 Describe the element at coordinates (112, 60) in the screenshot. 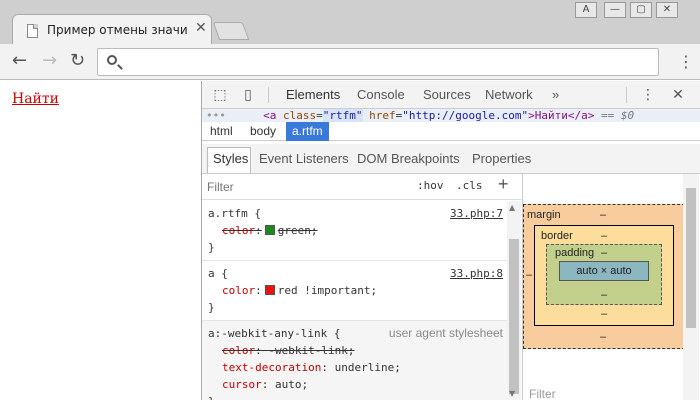

I see `search-icon` at that location.